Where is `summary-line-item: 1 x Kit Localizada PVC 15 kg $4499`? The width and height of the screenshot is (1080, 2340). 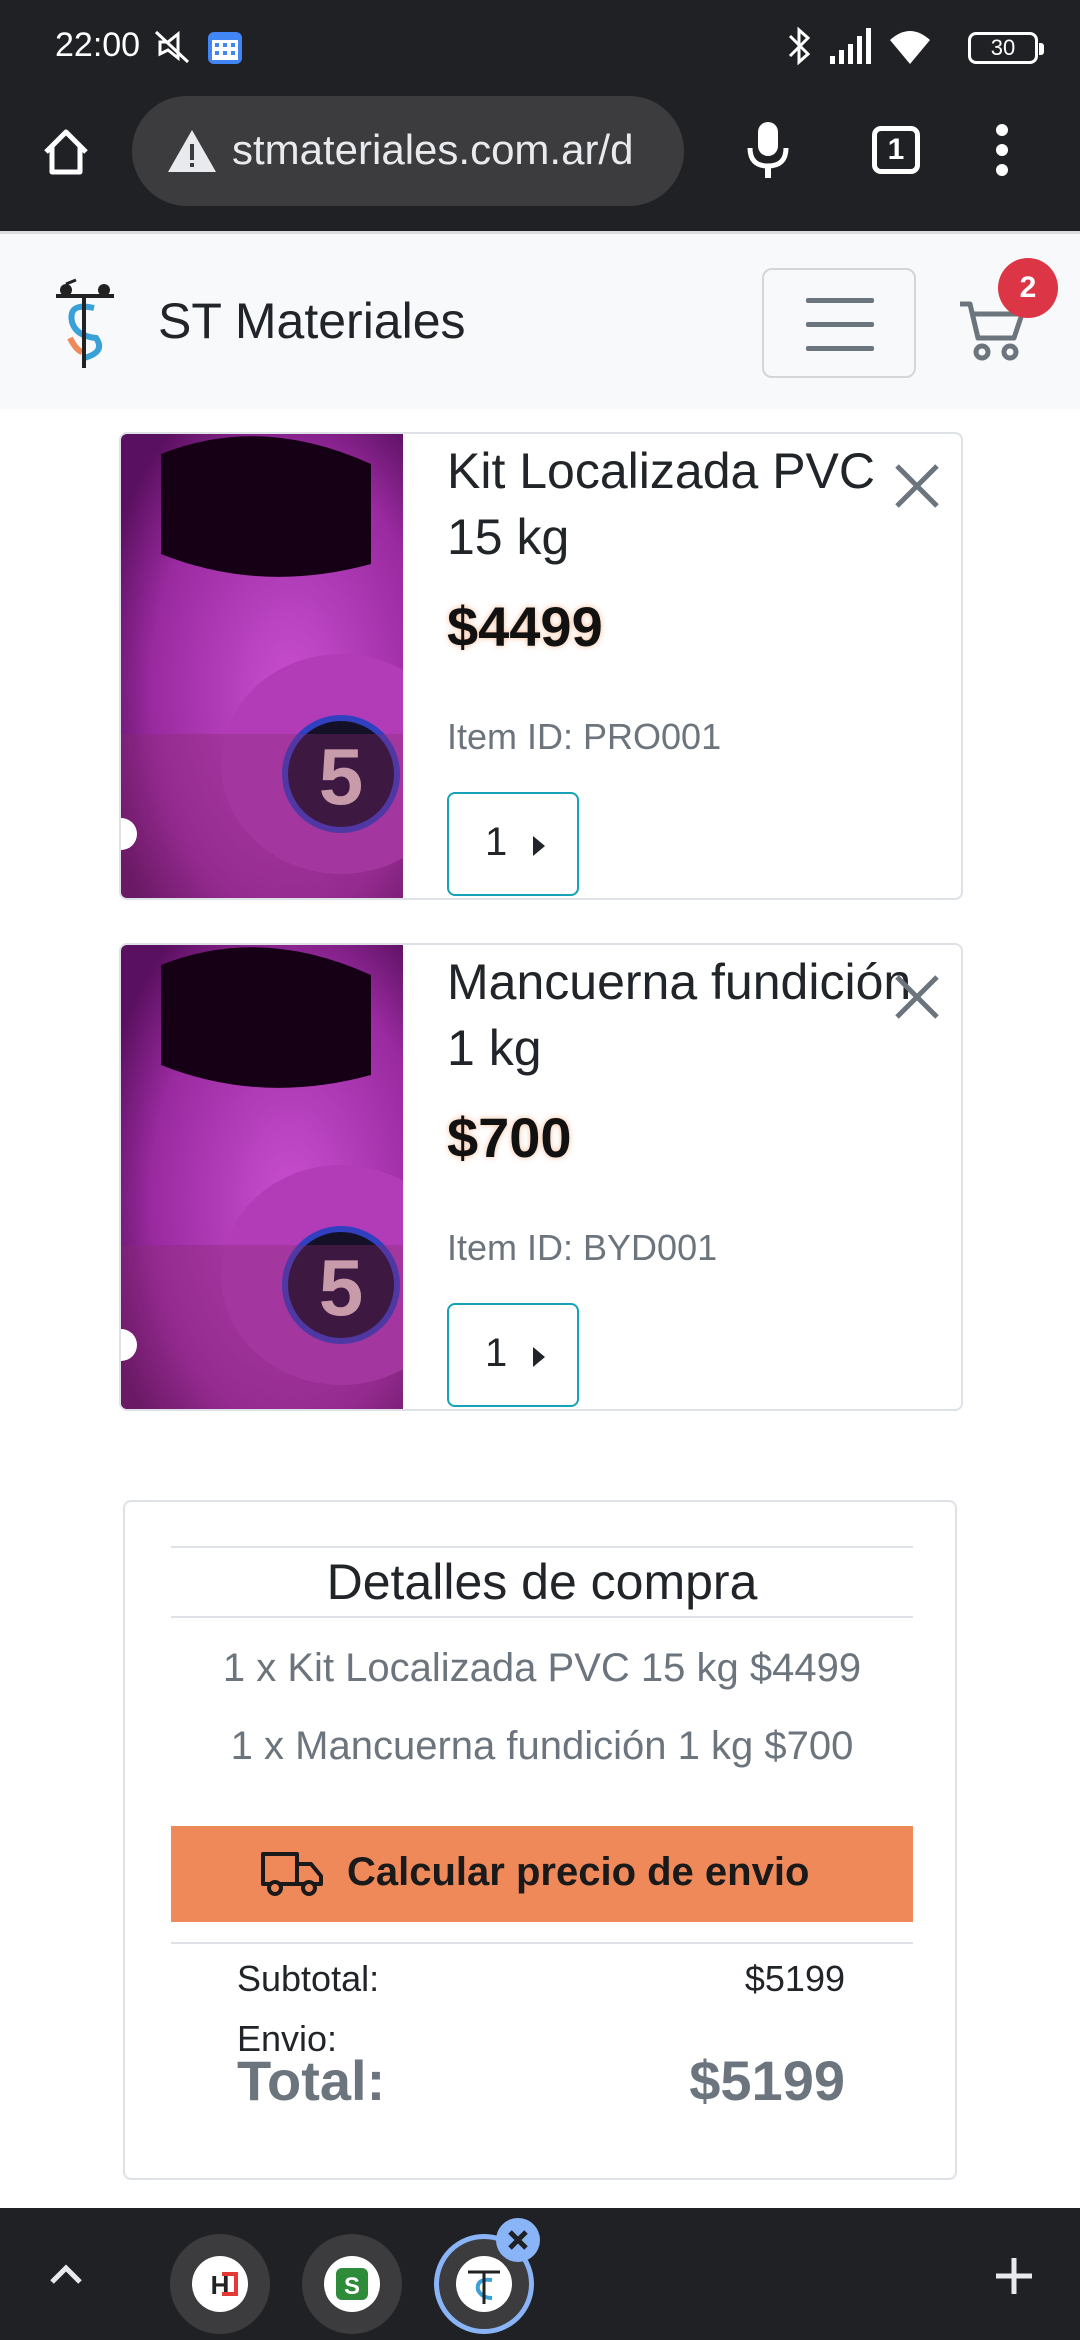 summary-line-item: 1 x Kit Localizada PVC 15 kg $4499 is located at coordinates (542, 1668).